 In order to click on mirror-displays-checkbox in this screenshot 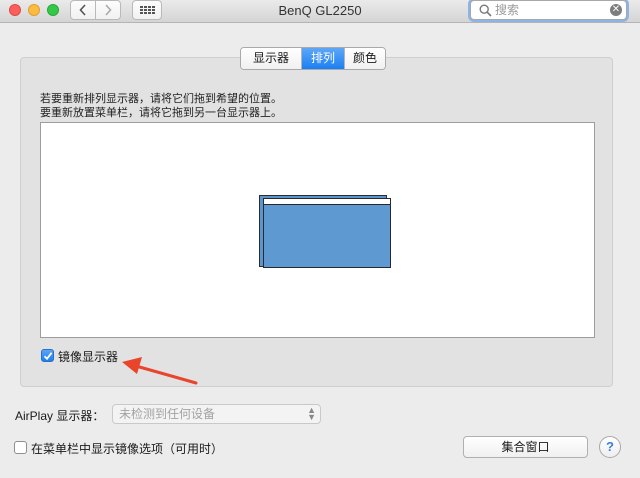, I will do `click(47, 355)`.